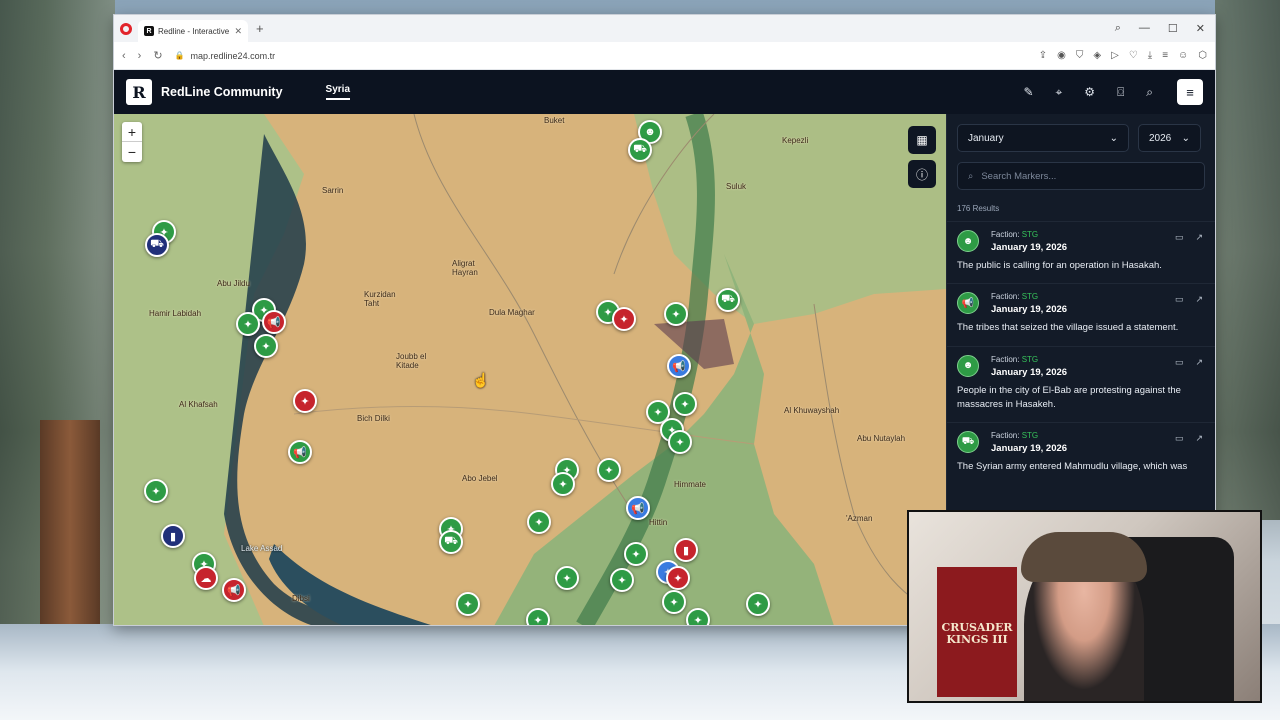 The width and height of the screenshot is (1280, 720). What do you see at coordinates (1043, 55) in the screenshot?
I see `share-icon: ⇪` at bounding box center [1043, 55].